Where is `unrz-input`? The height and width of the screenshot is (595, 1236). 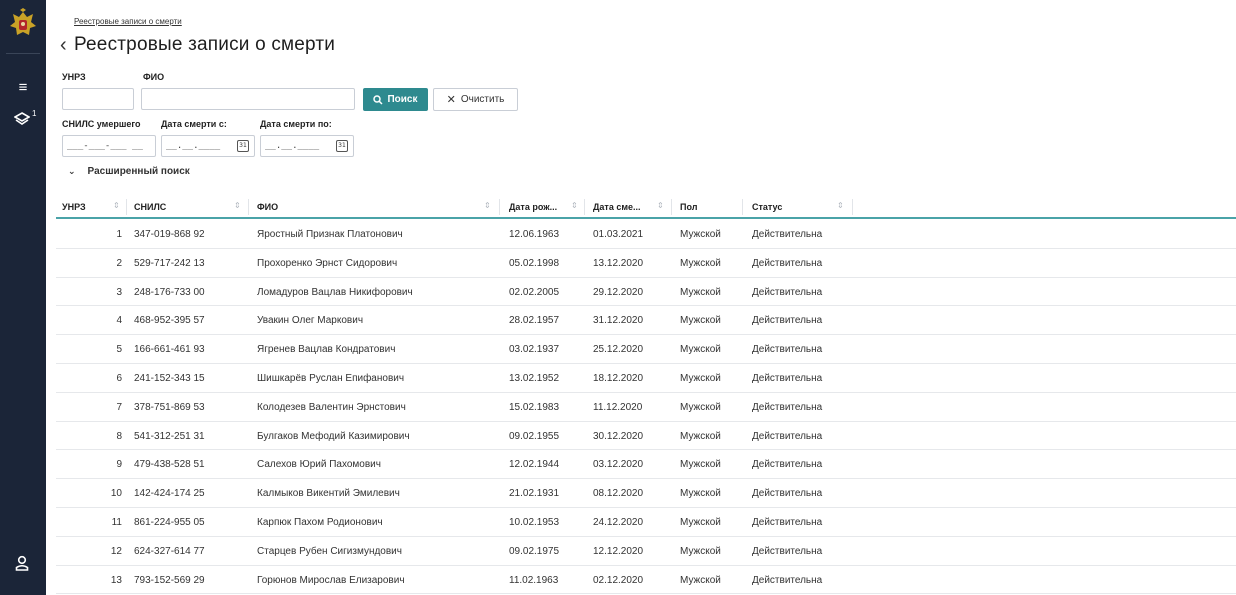
unrz-input is located at coordinates (98, 99).